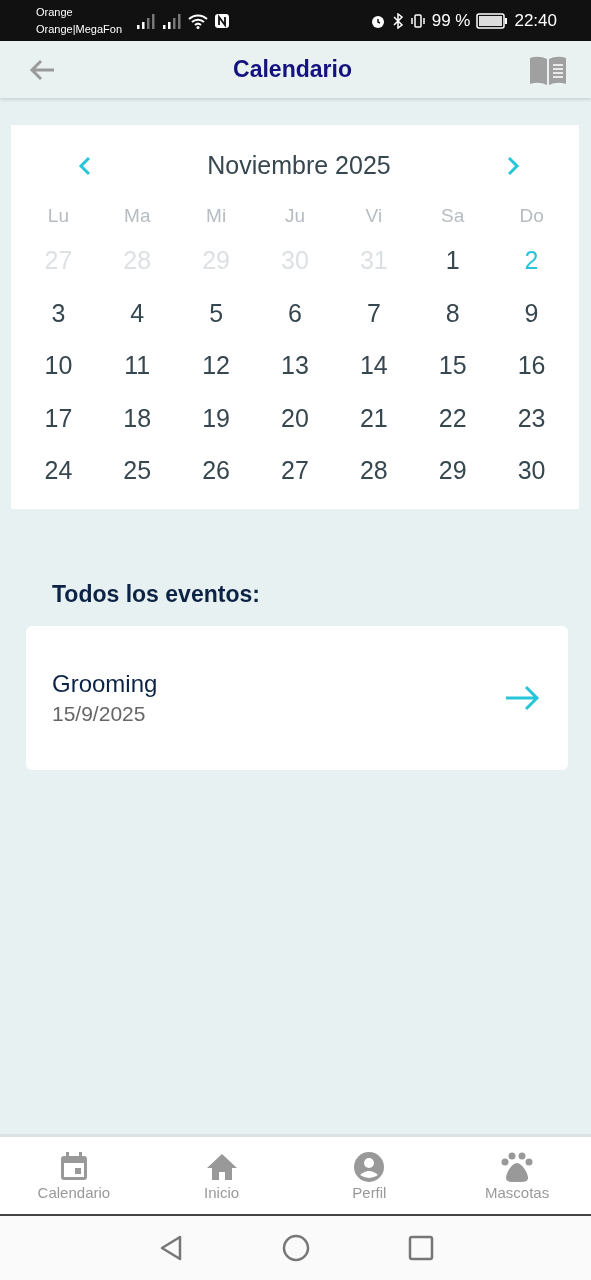 This screenshot has width=591, height=1280. I want to click on clock: 22:40, so click(535, 20).